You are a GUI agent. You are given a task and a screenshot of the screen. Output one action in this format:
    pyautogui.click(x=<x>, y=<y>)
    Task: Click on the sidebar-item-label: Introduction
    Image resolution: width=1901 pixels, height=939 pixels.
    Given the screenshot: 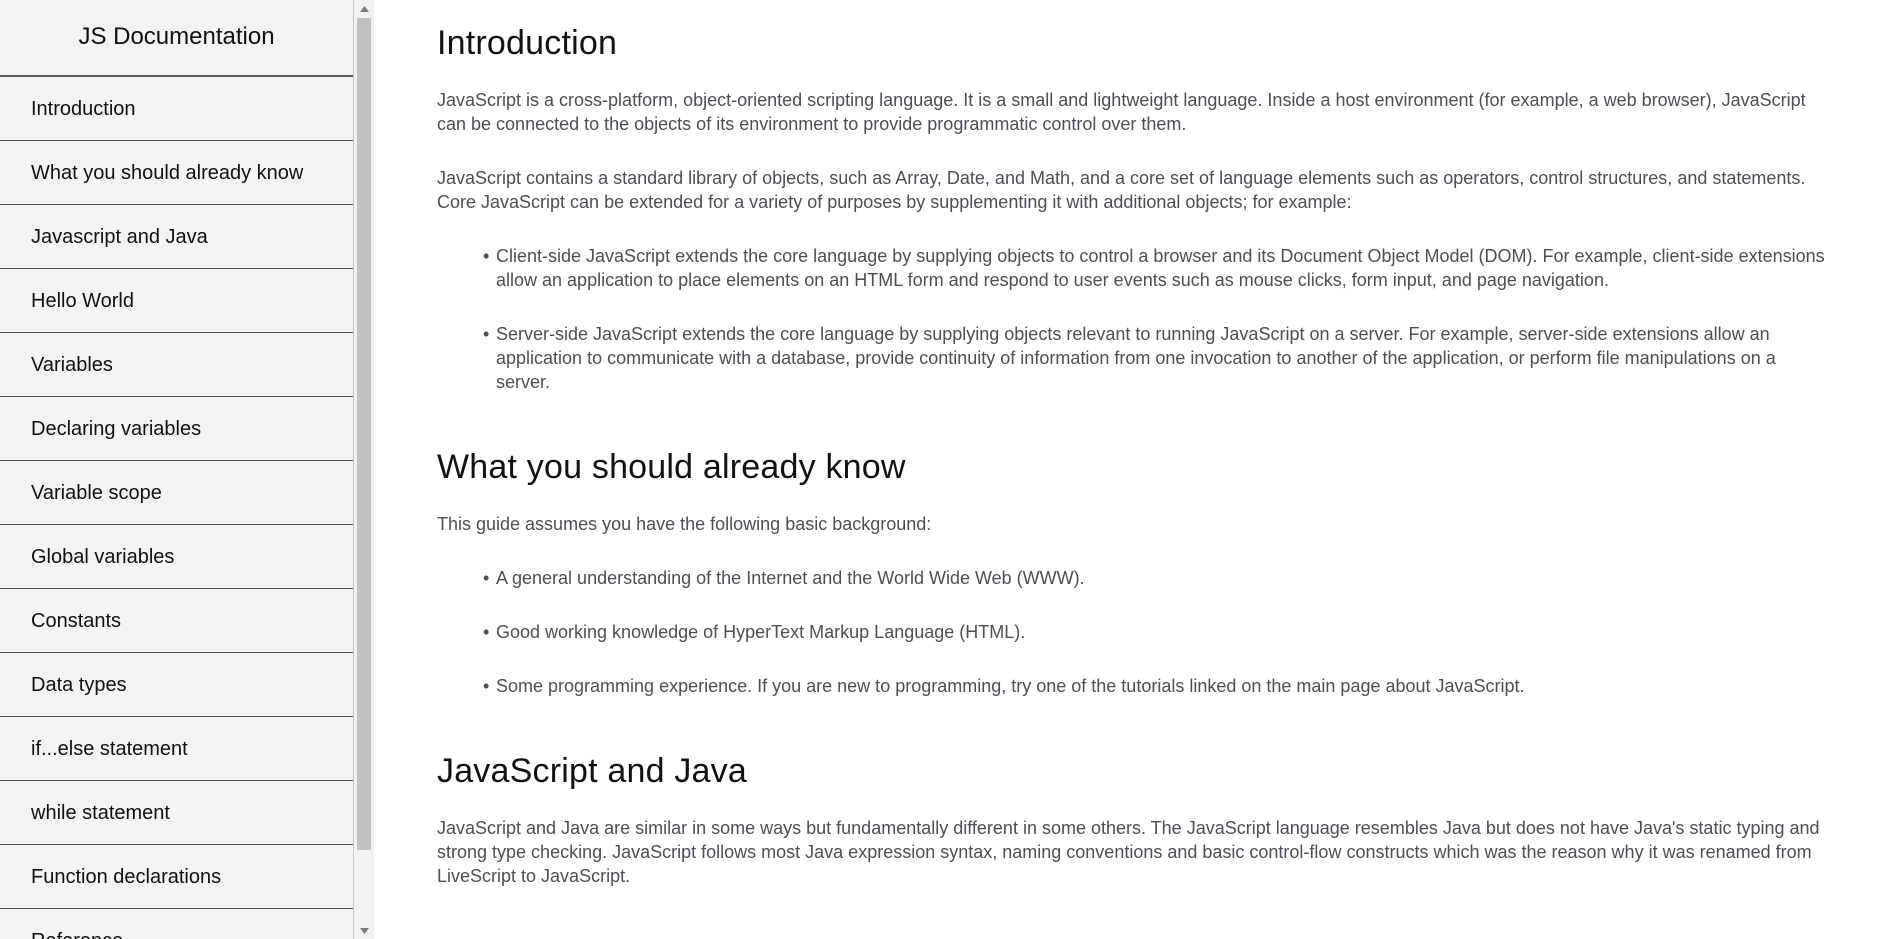 What is the action you would take?
    pyautogui.click(x=83, y=109)
    